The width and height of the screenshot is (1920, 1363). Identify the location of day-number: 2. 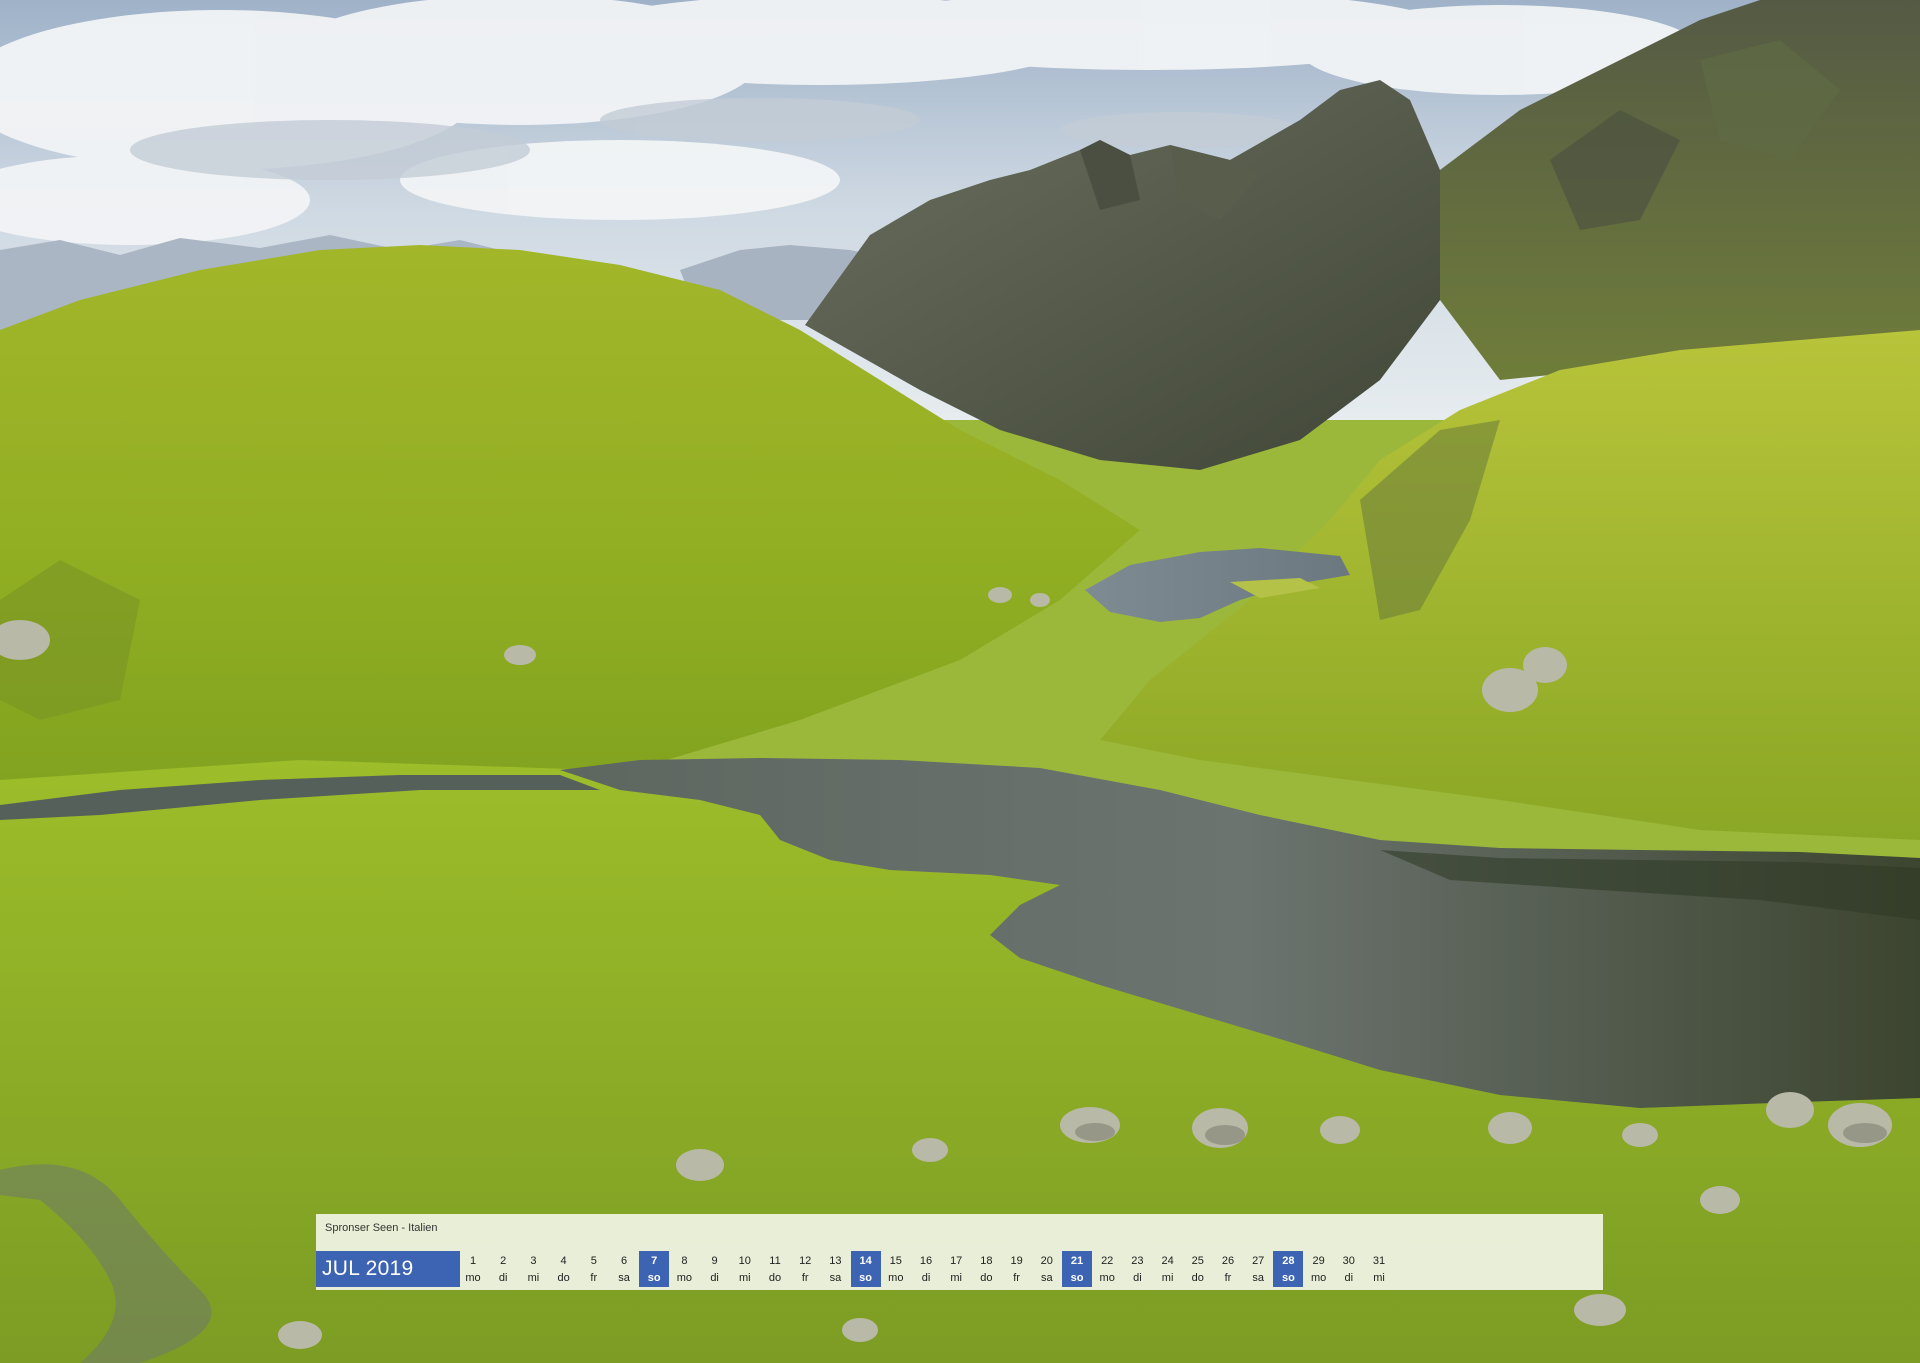
(503, 1261).